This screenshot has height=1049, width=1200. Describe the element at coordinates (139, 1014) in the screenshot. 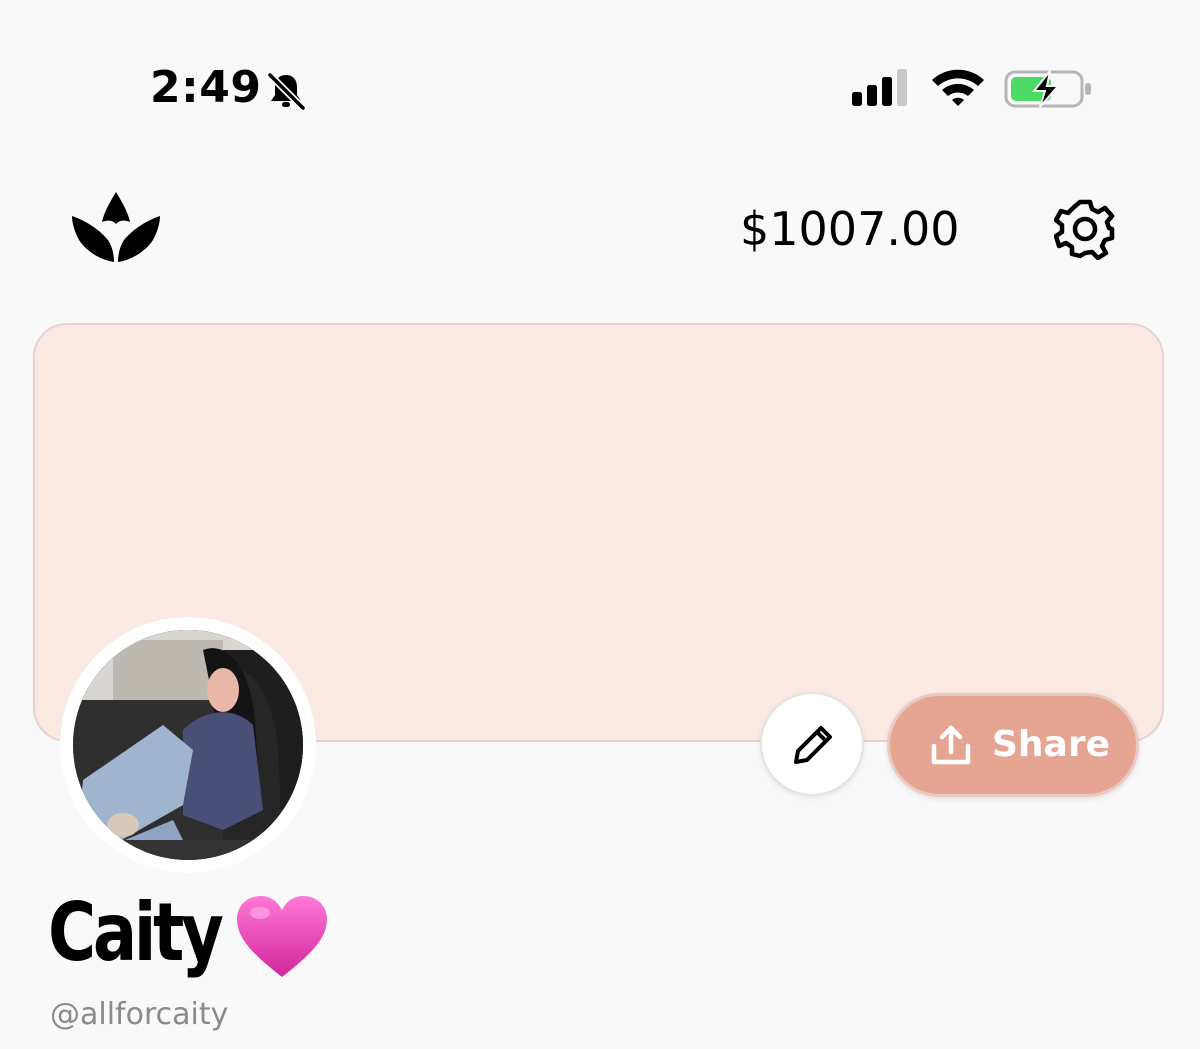

I see `profile-handle: @allforcaity` at that location.